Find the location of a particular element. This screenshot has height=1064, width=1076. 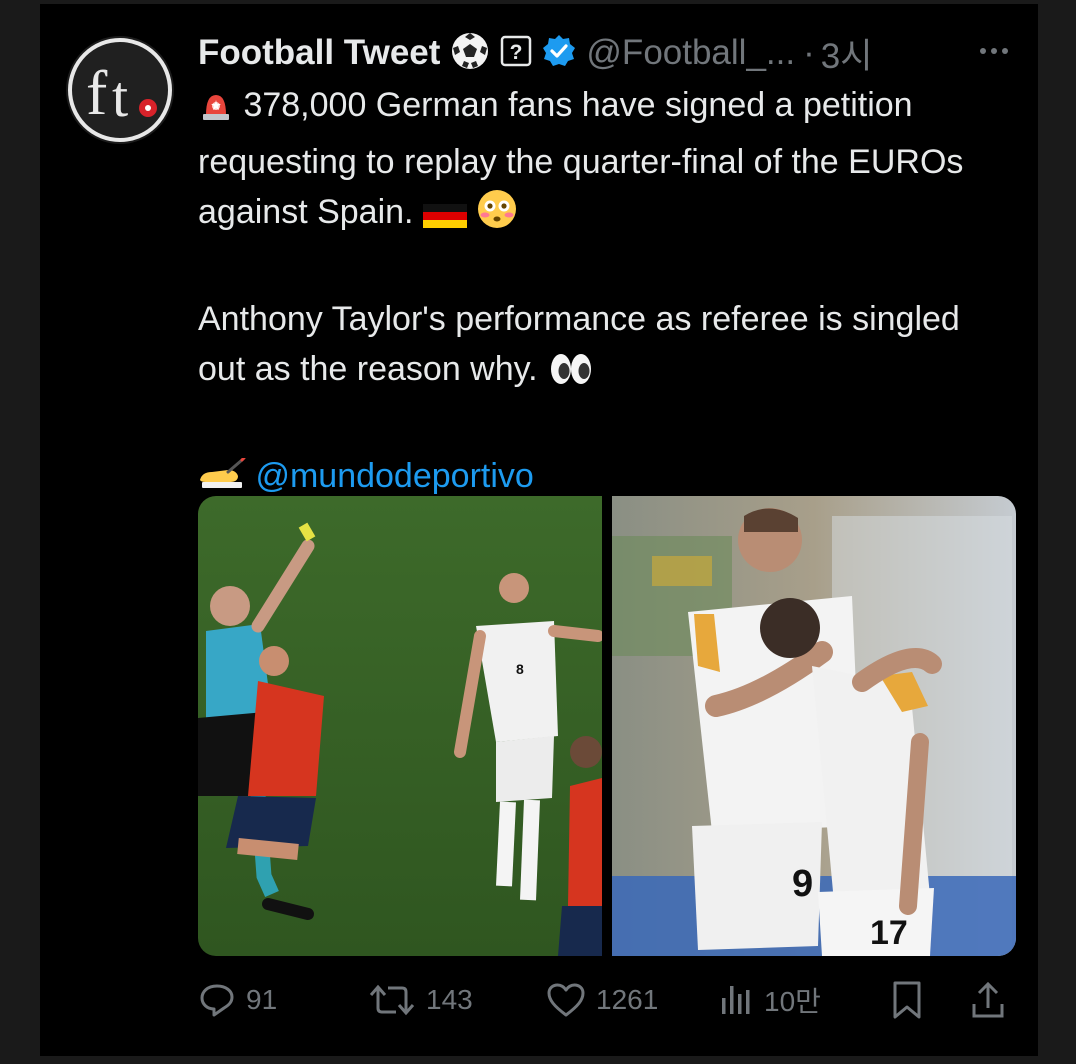

more-options-button is located at coordinates (994, 51).